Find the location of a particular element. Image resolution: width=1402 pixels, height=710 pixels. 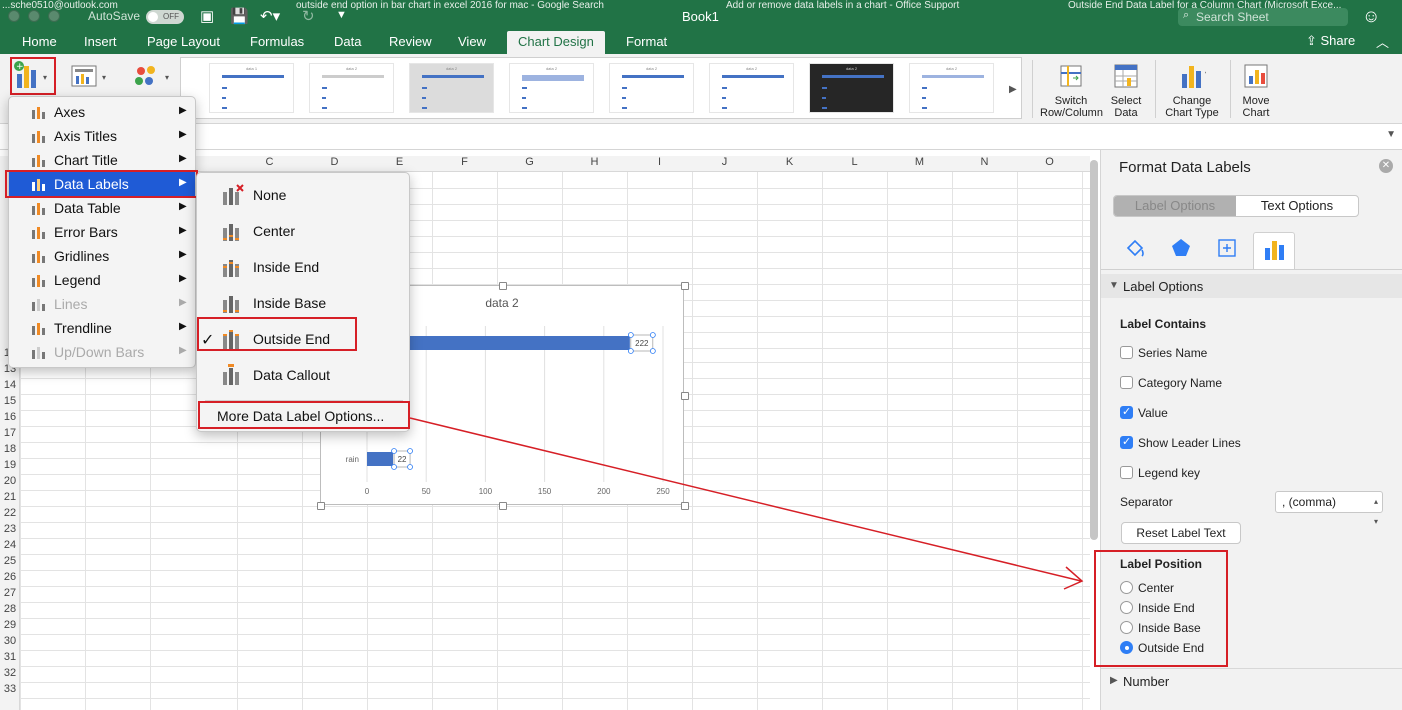

annotation-arrow is located at coordinates (746, 503).